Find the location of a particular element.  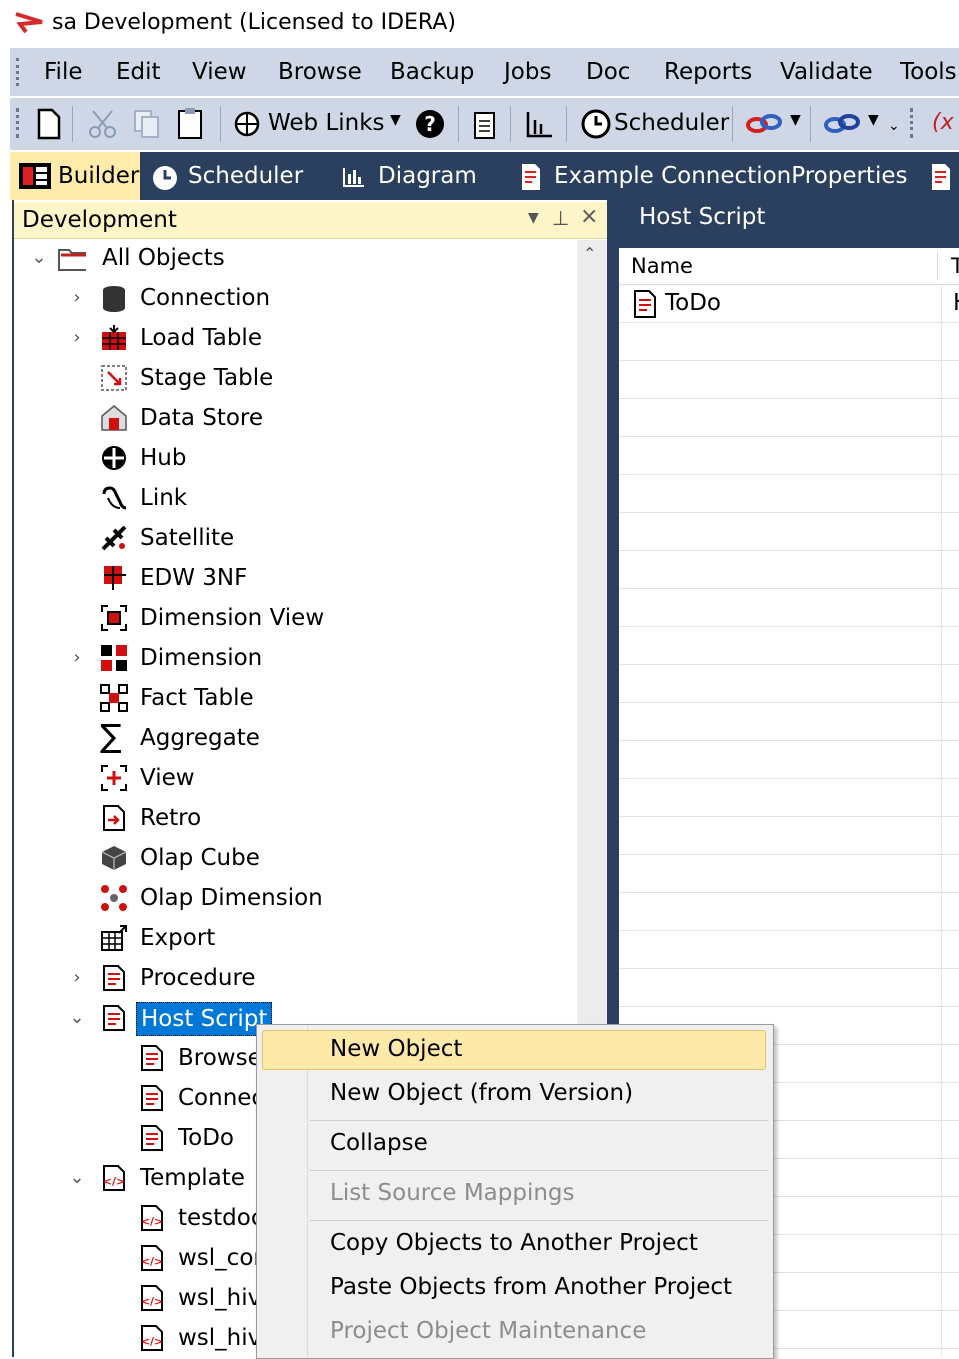

paste-icon is located at coordinates (191, 123).